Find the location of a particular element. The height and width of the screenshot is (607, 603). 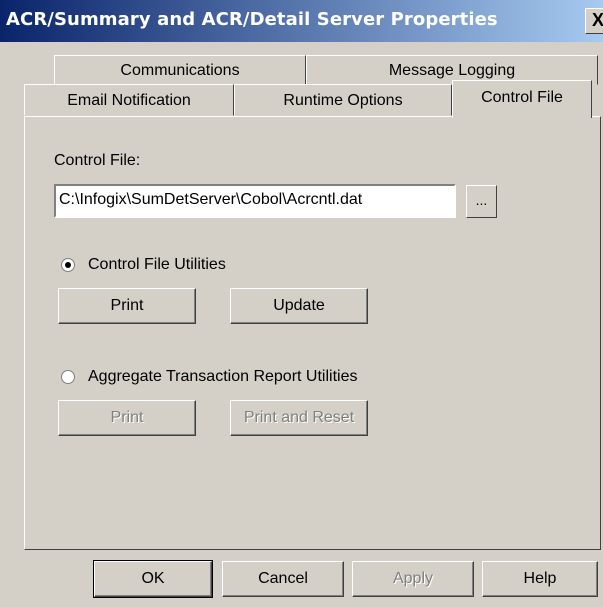

close-button: X is located at coordinates (594, 21).